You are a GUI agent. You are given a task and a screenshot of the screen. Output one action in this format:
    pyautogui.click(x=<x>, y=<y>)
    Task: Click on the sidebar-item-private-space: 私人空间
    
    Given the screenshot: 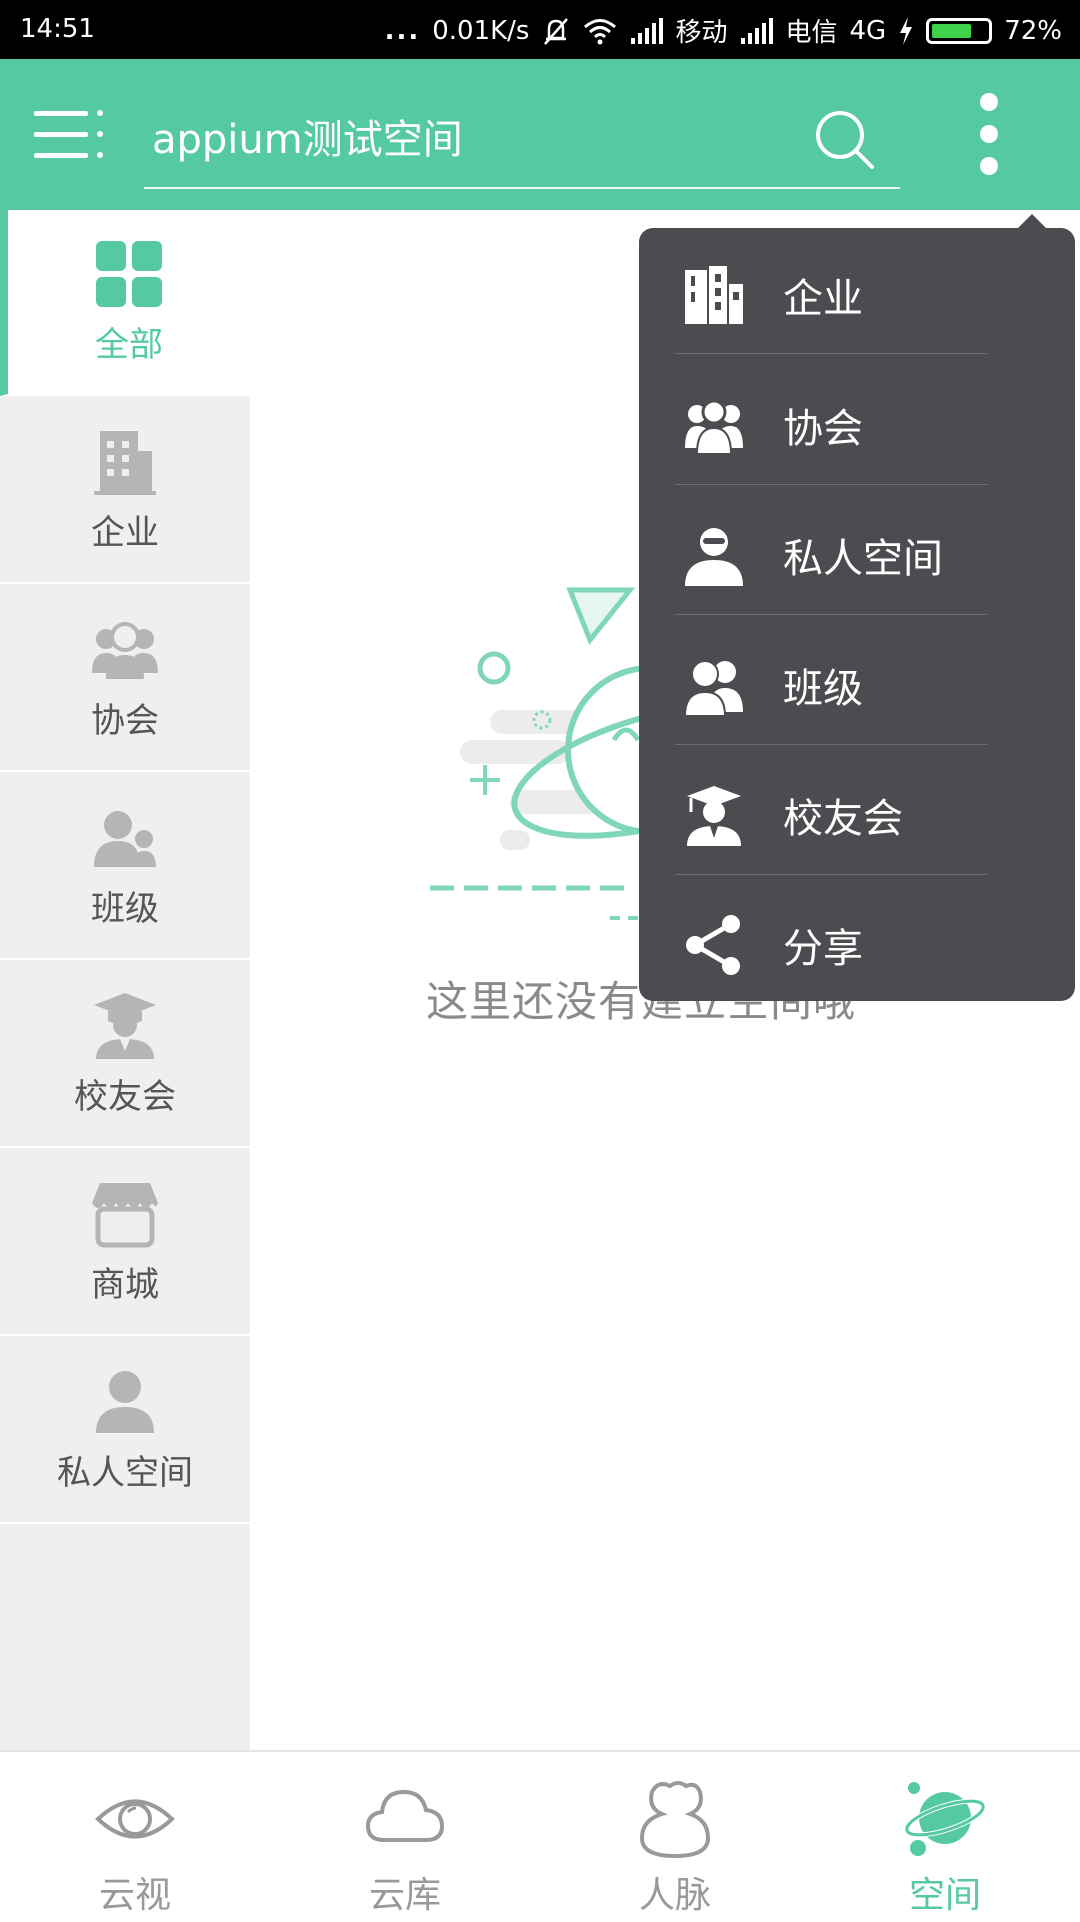 What is the action you would take?
    pyautogui.click(x=125, y=1431)
    